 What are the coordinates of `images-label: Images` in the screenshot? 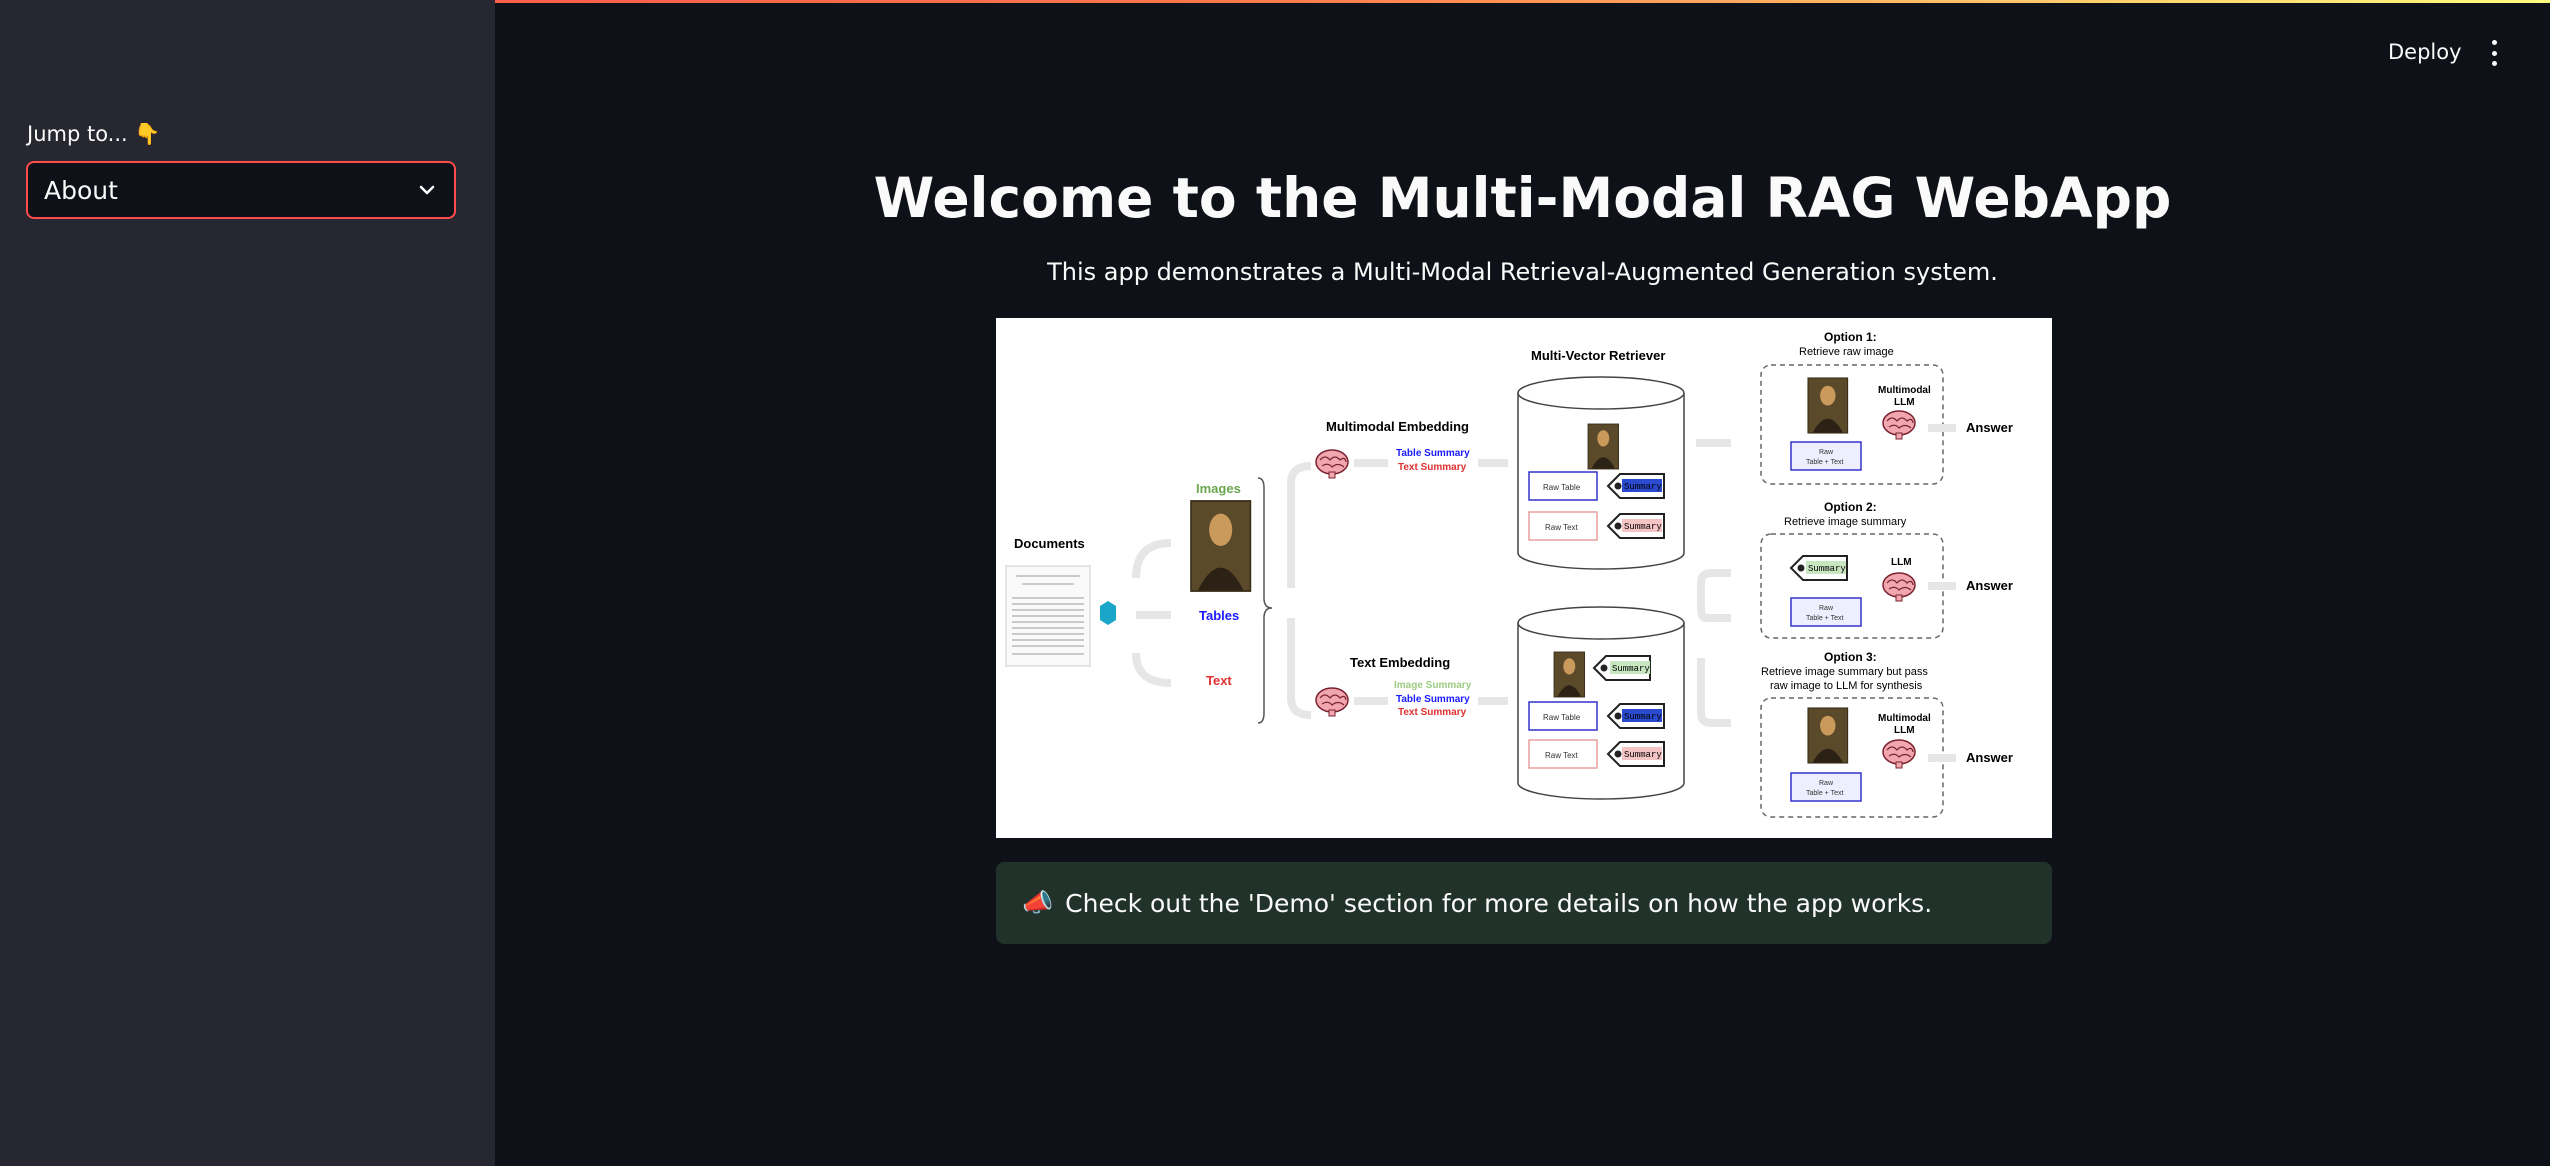 It's located at (1218, 488).